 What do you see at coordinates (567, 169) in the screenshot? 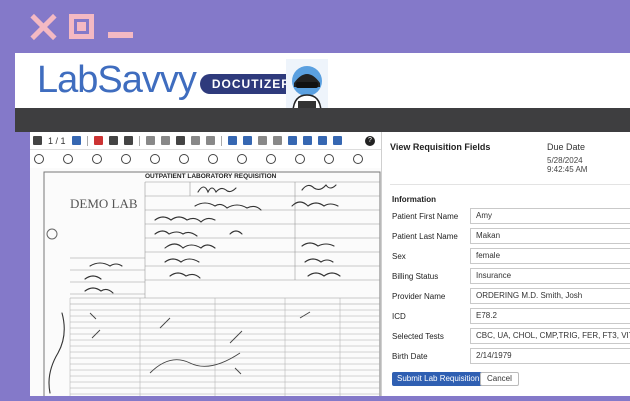
I see `due-time-value: 9:42:45 AM` at bounding box center [567, 169].